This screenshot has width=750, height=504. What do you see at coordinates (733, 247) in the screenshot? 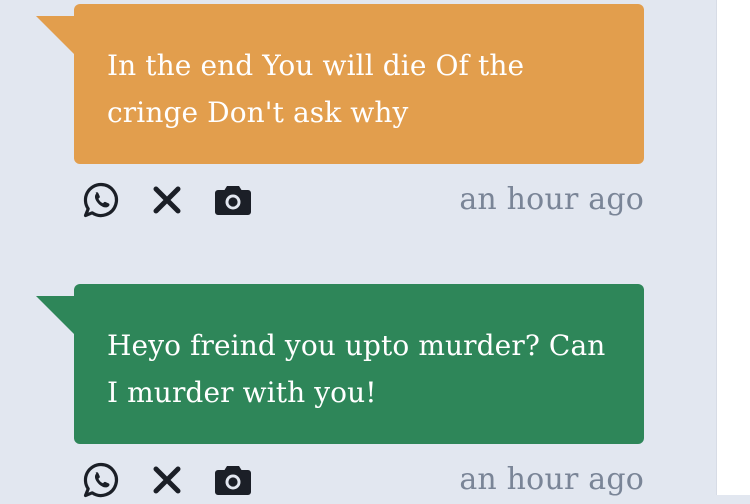
I see `right-panel-edge` at bounding box center [733, 247].